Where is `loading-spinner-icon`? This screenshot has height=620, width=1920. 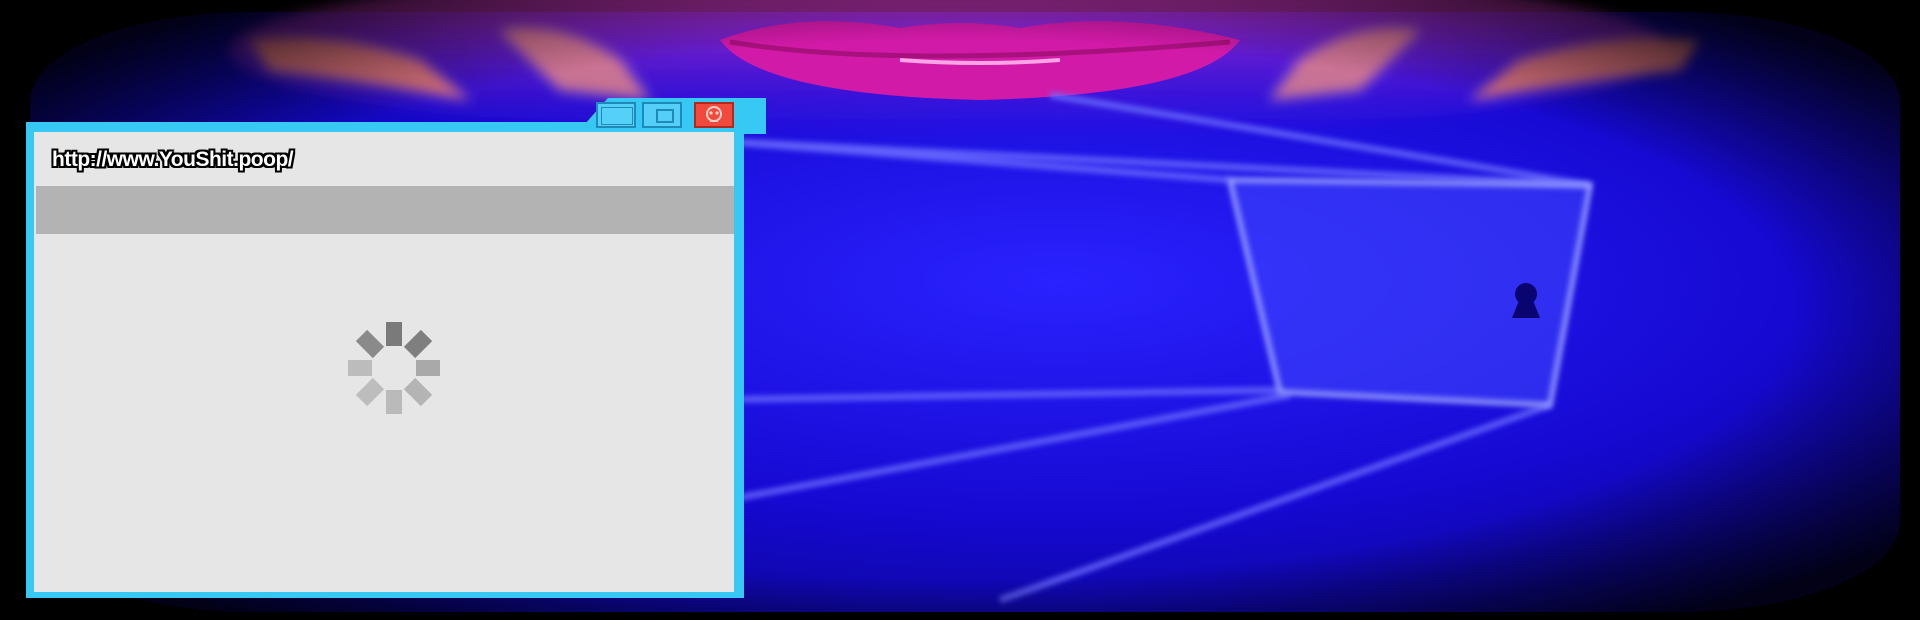 loading-spinner-icon is located at coordinates (394, 368).